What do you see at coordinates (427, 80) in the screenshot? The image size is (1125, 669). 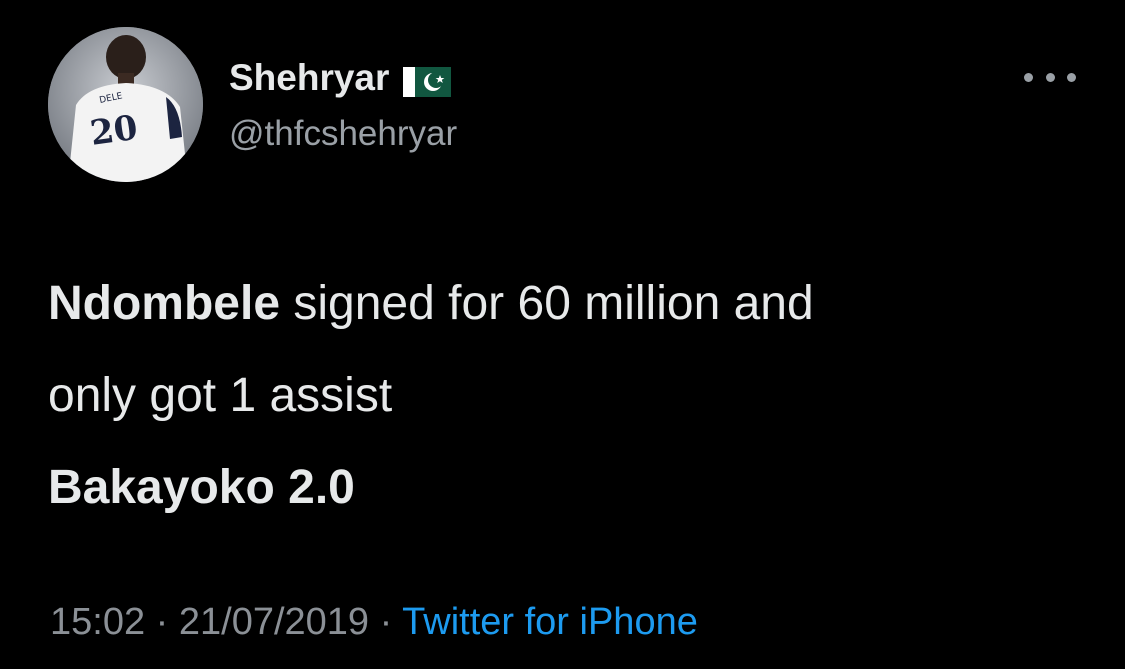 I see `pakistan-flag-icon` at bounding box center [427, 80].